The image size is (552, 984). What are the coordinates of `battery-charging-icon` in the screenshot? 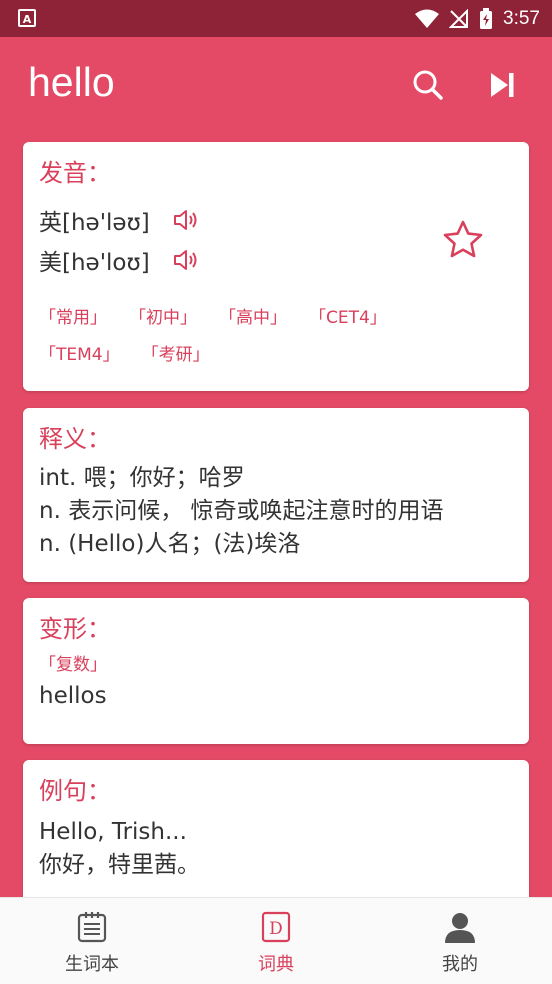 It's located at (486, 18).